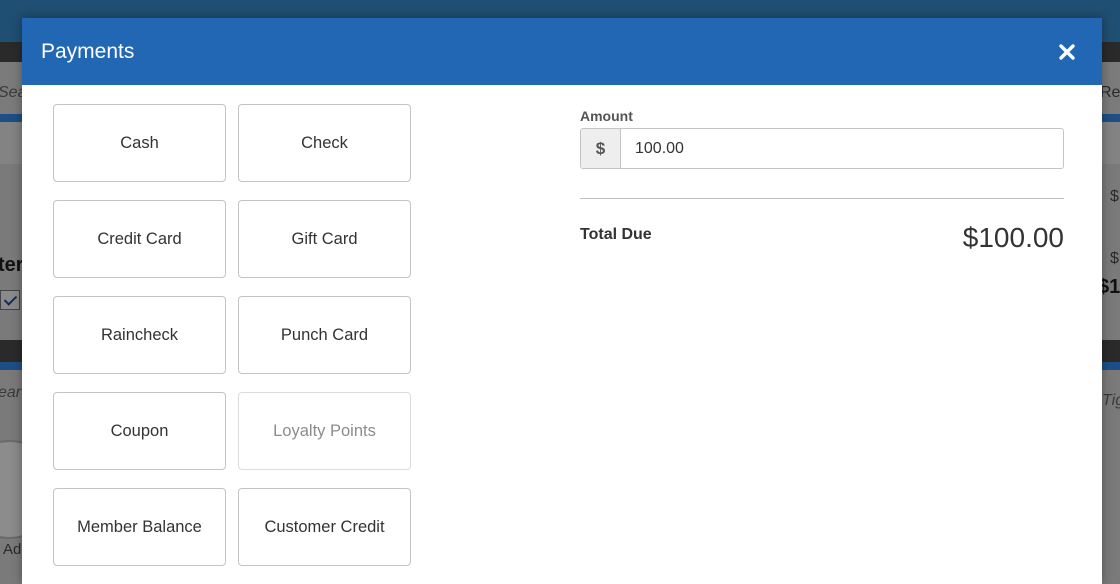 The image size is (1120, 584). What do you see at coordinates (616, 234) in the screenshot?
I see `total-due-label: Total Due` at bounding box center [616, 234].